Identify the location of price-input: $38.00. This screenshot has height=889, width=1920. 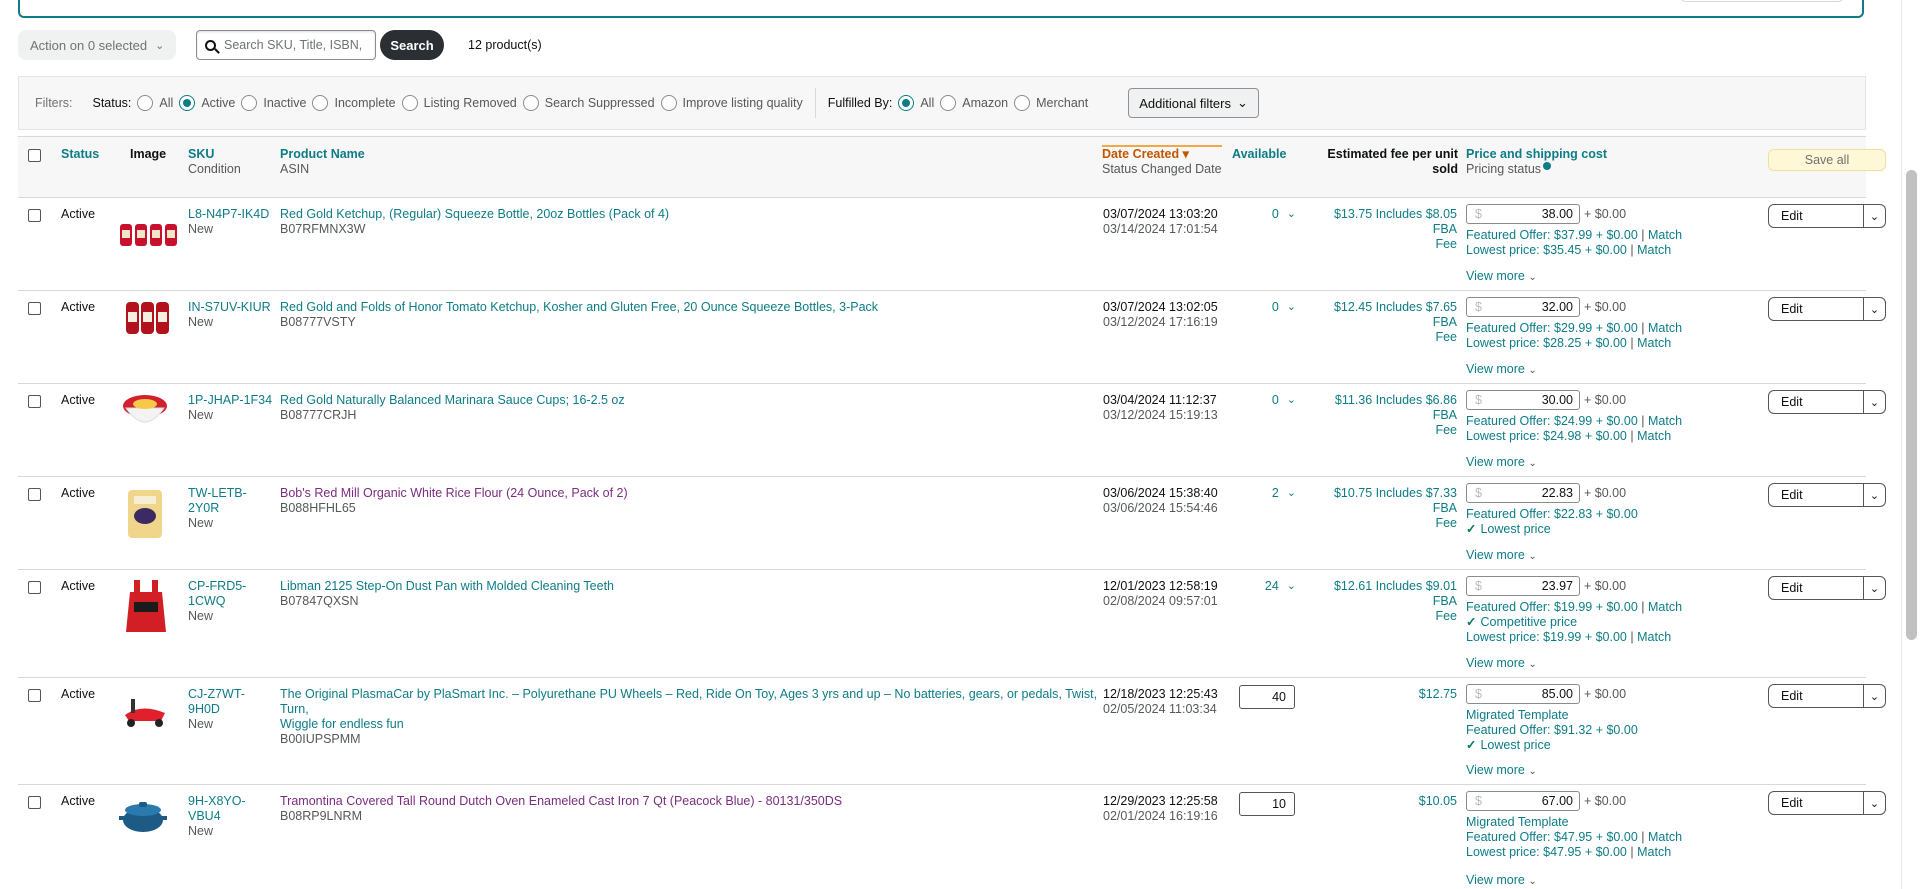
(1523, 214).